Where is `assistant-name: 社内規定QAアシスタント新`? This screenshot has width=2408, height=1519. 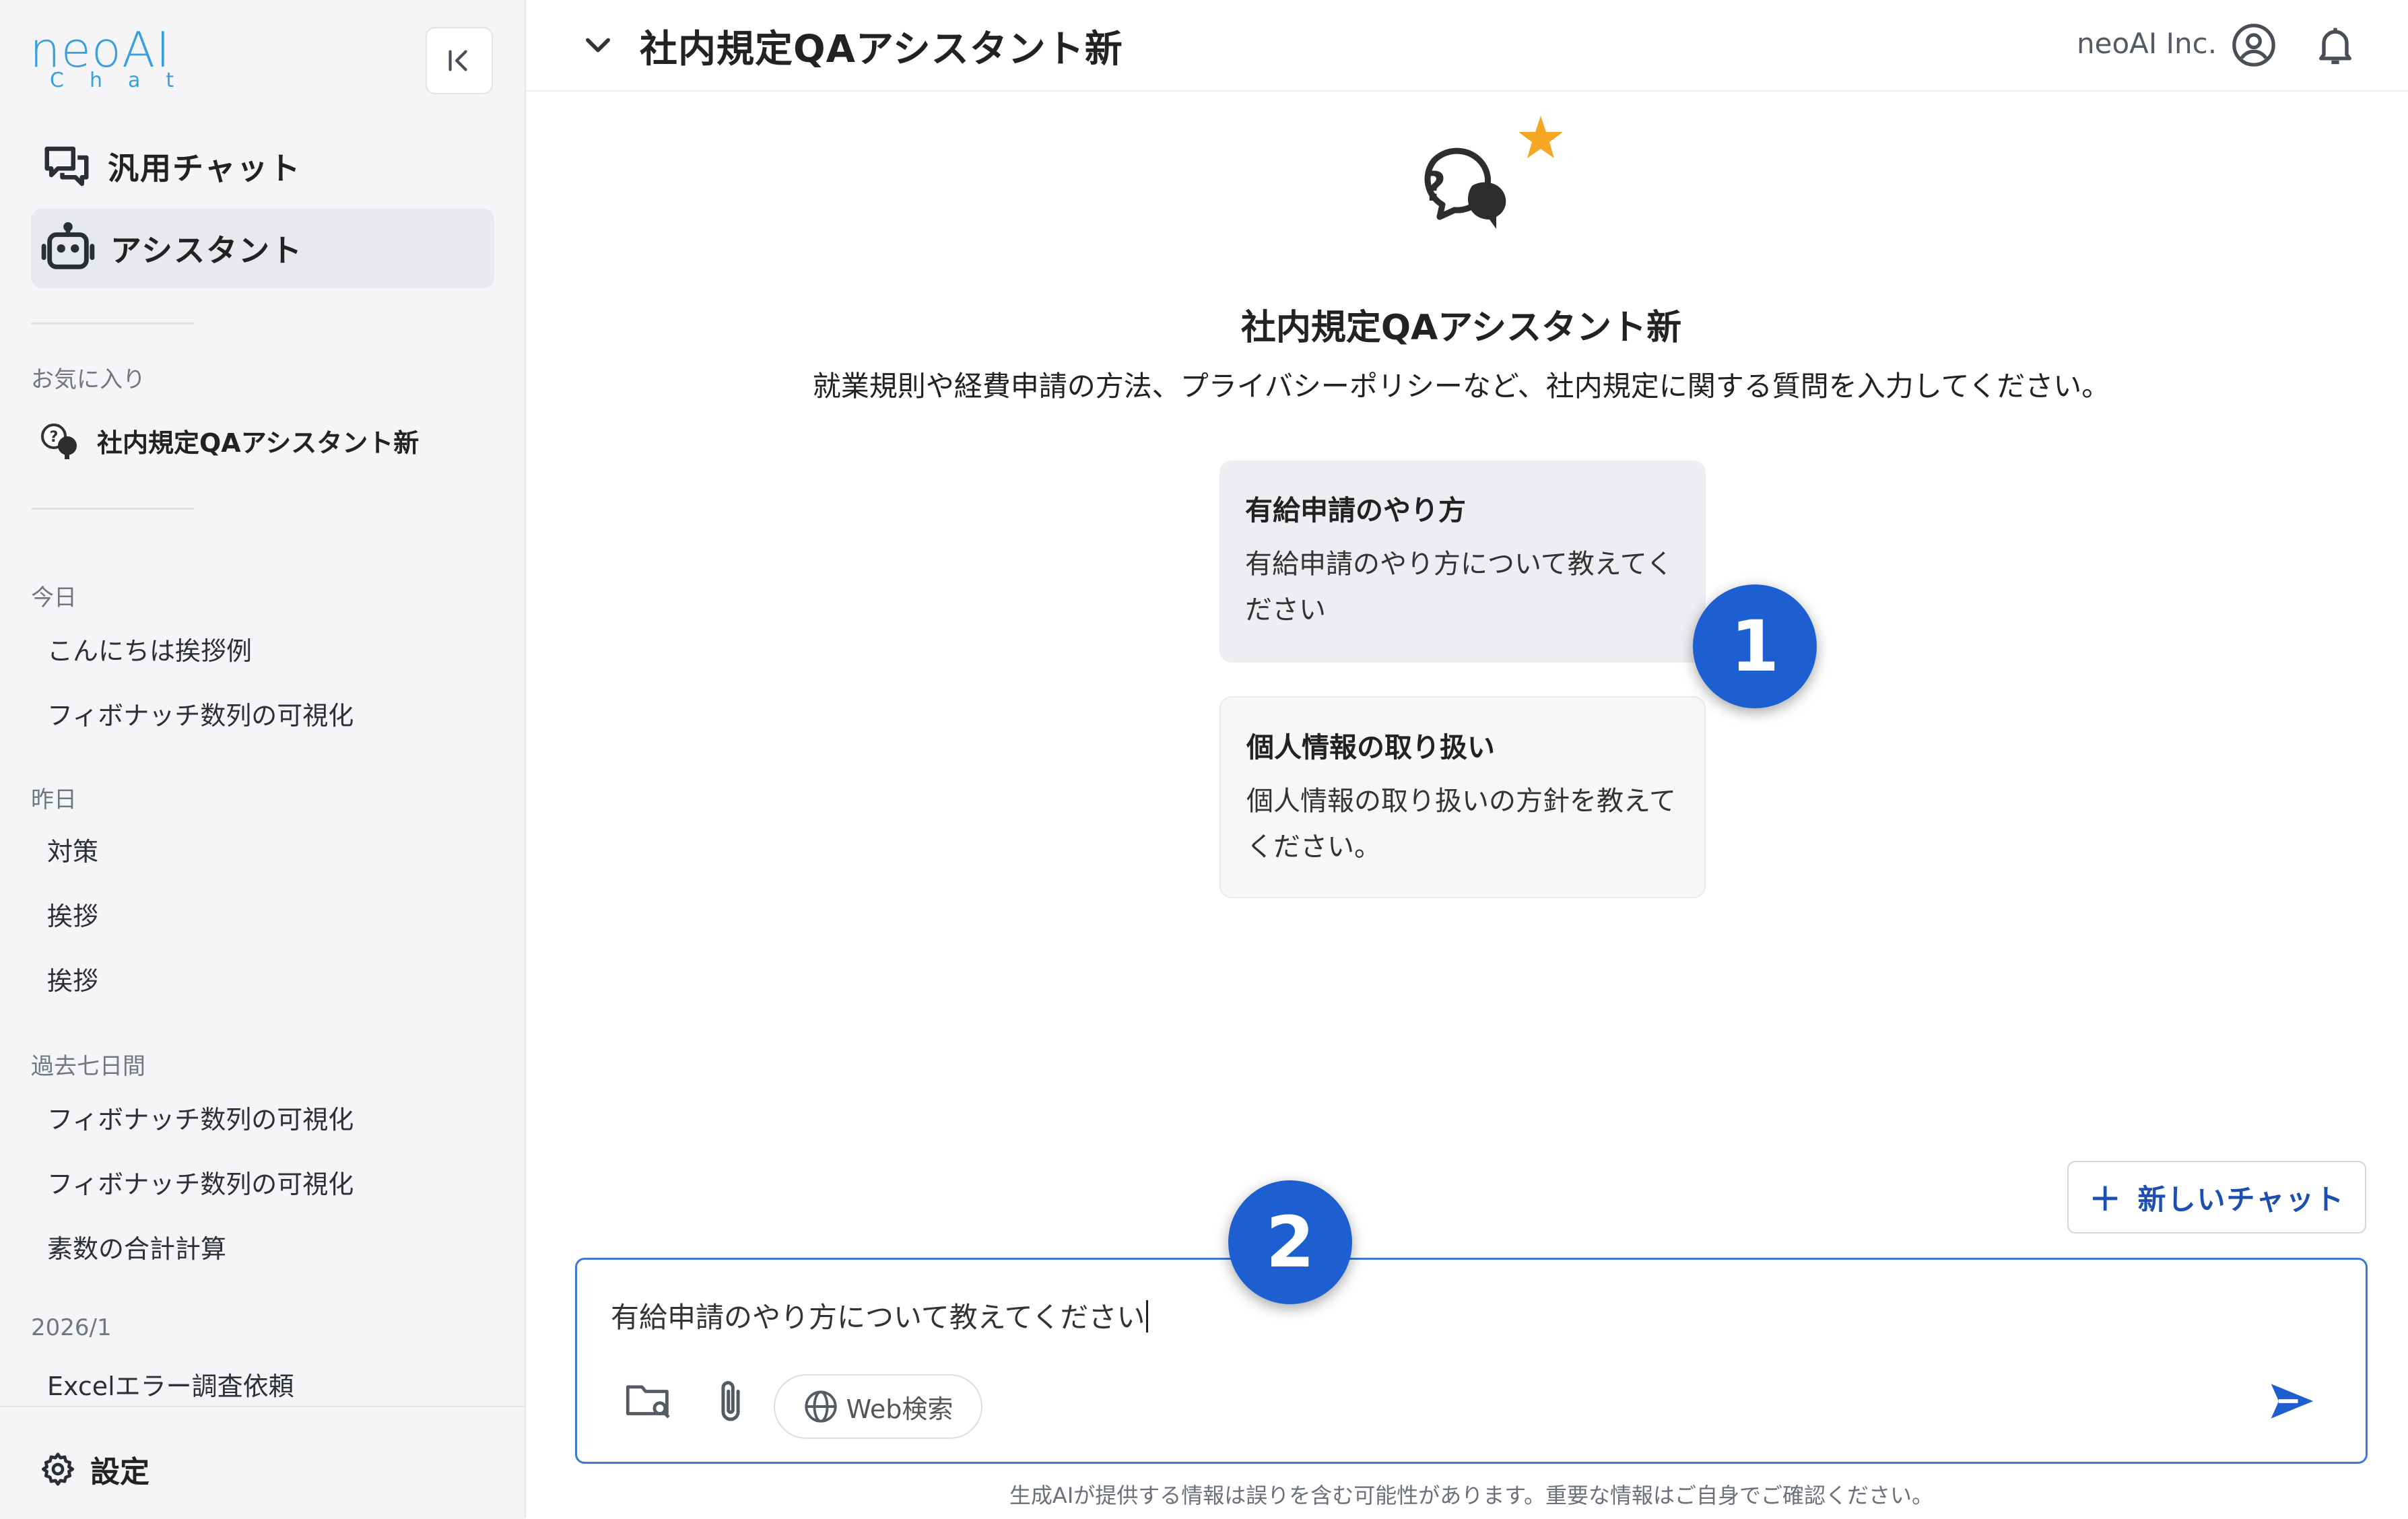
assistant-name: 社内規定QAアシスタント新 is located at coordinates (1461, 328).